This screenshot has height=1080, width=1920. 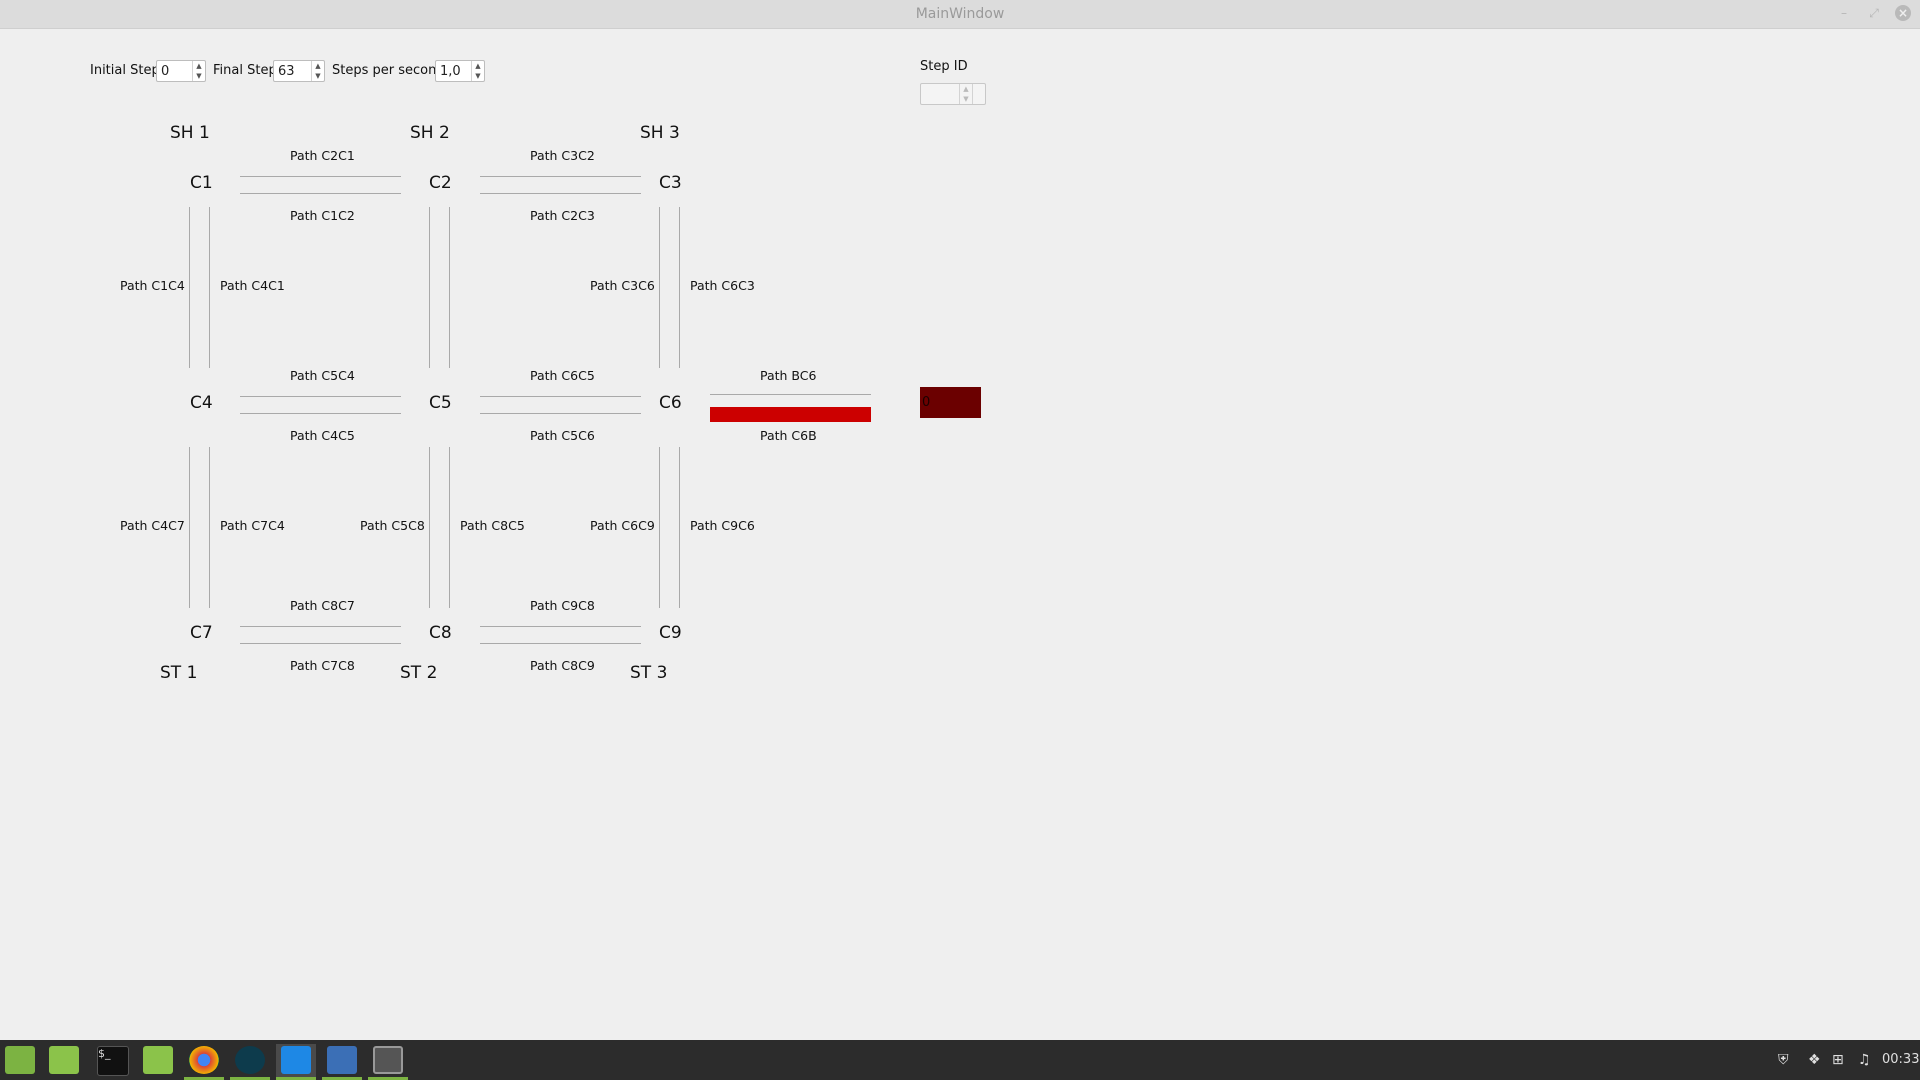 I want to click on path-c6b-active, so click(x=790, y=414).